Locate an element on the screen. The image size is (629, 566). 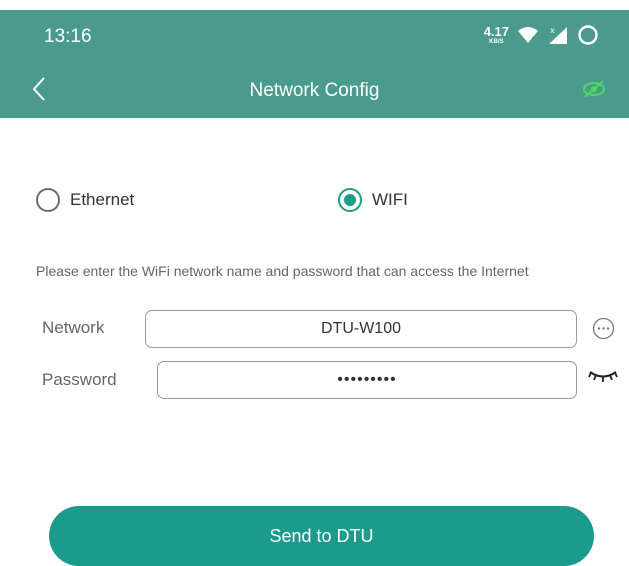
nav-bar: Network Config is located at coordinates (314, 89).